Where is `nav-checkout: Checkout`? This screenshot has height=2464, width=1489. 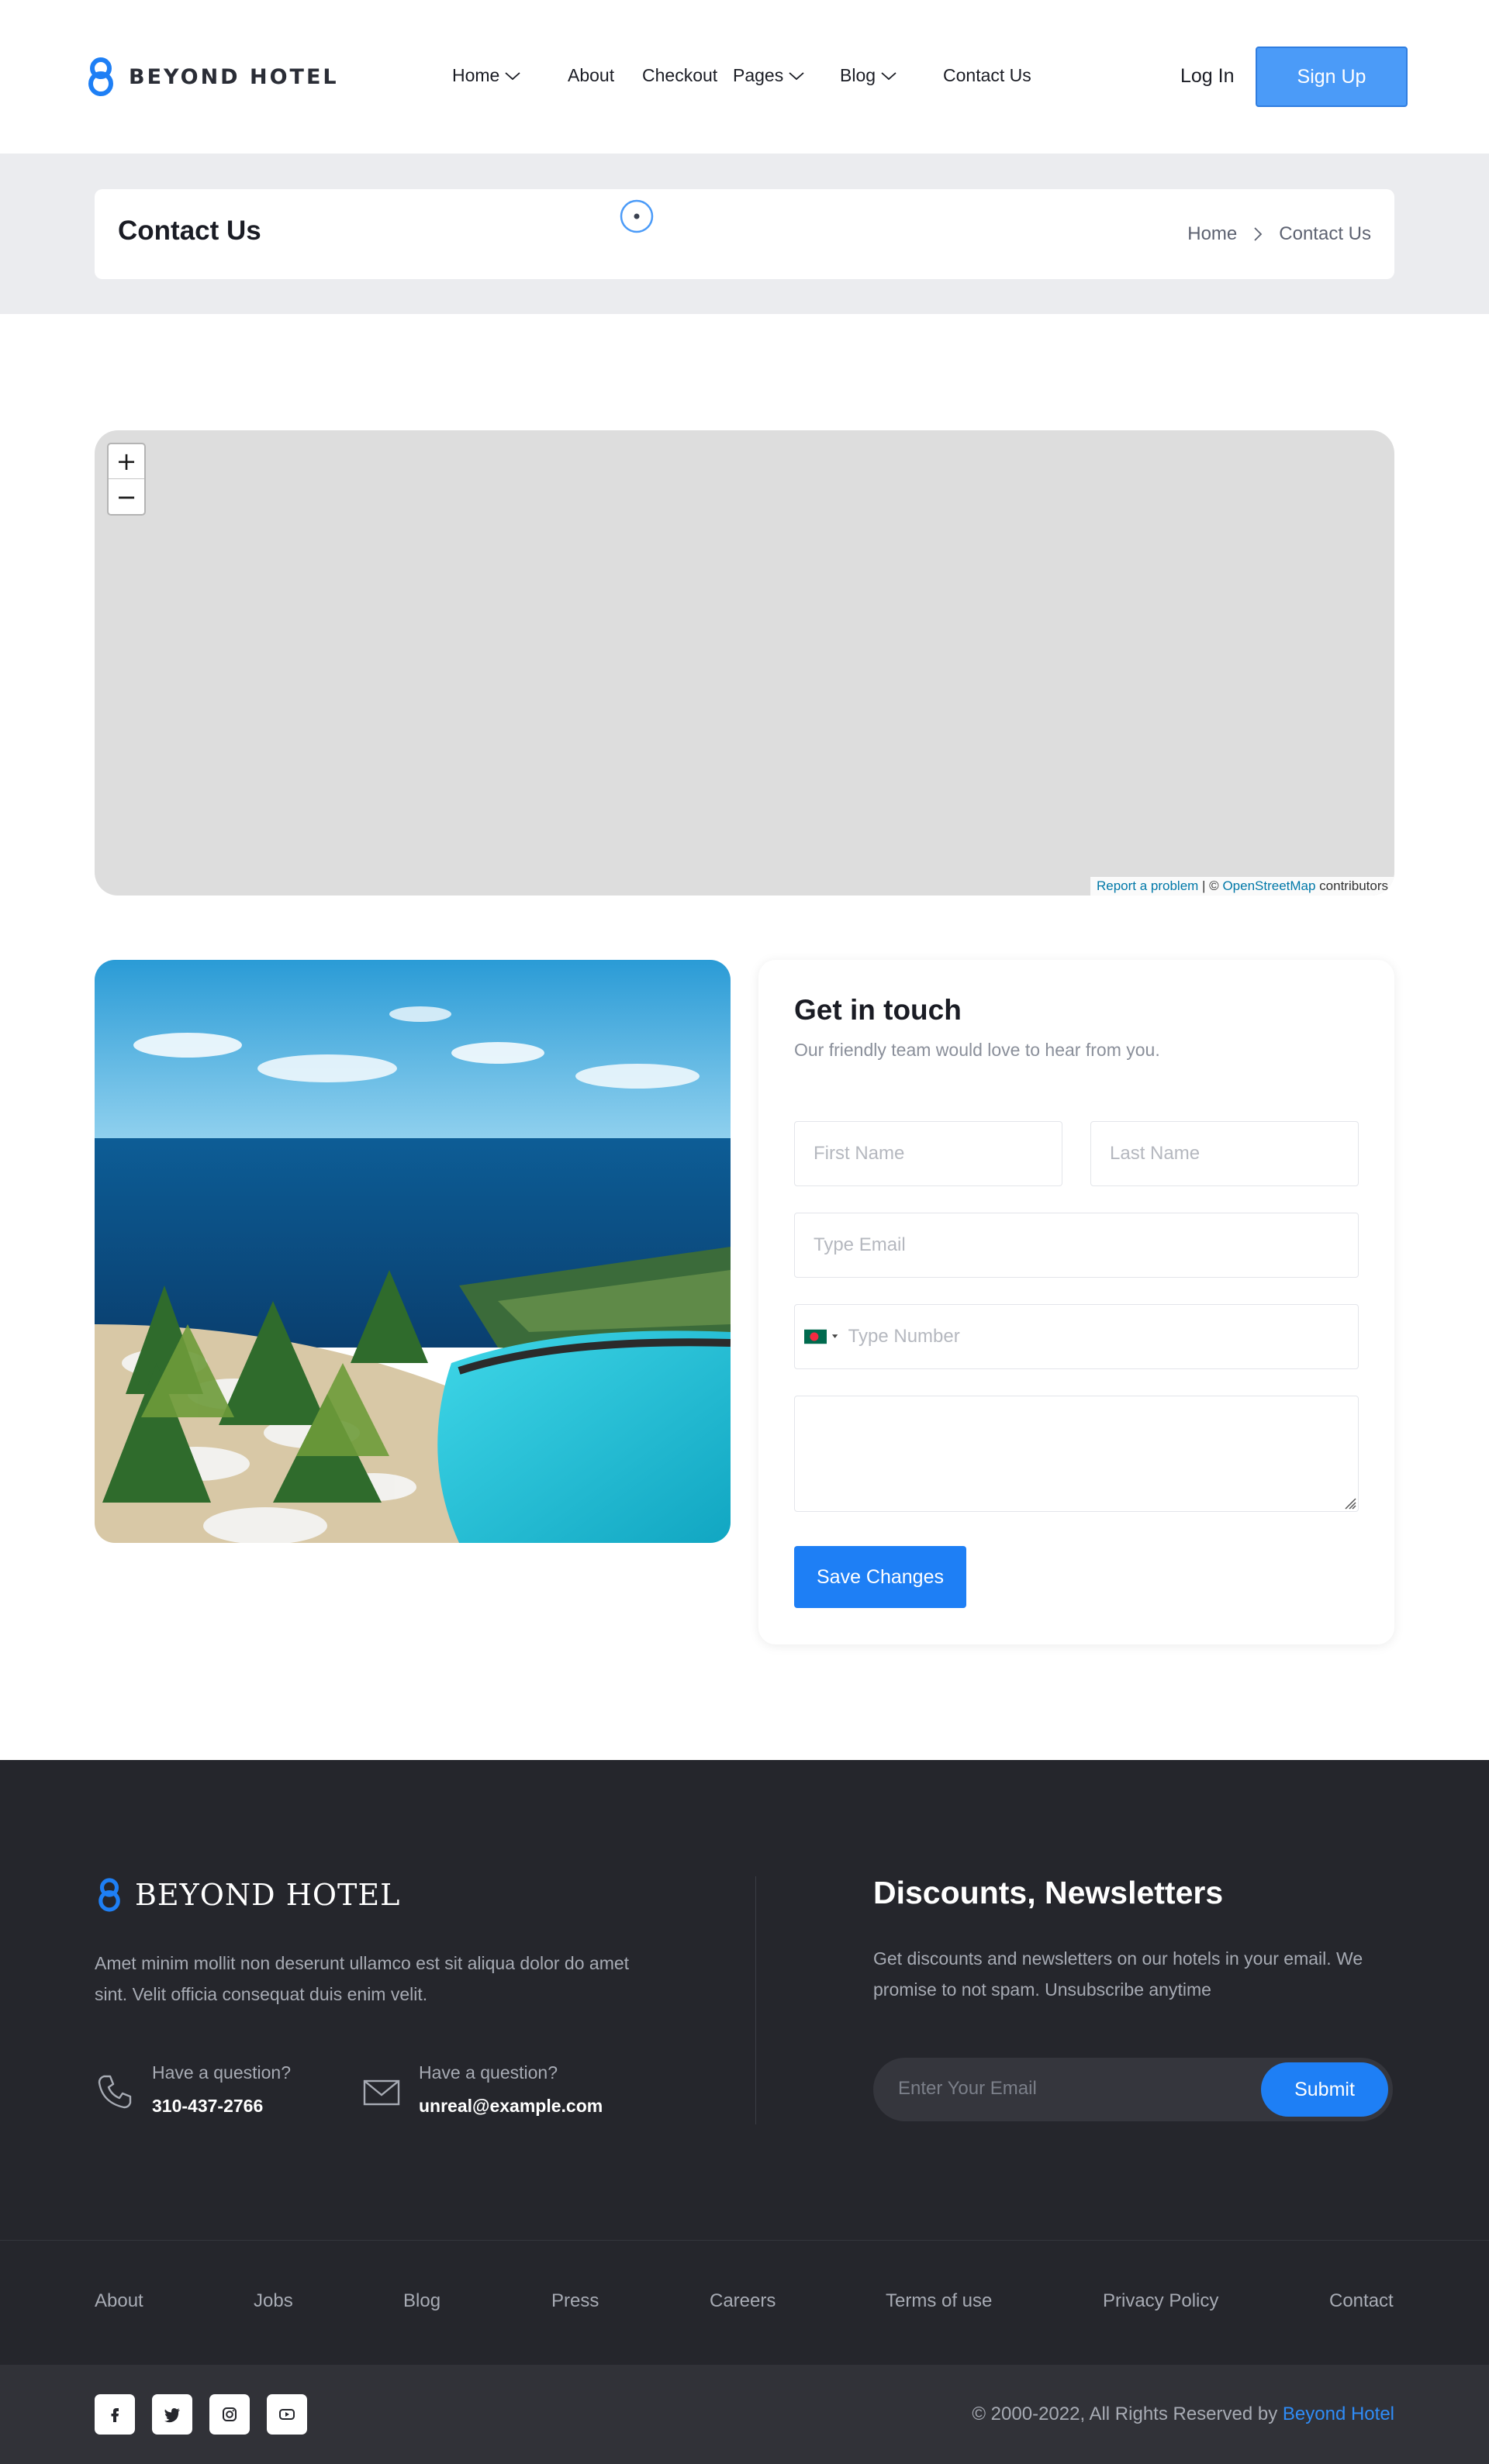
nav-checkout: Checkout is located at coordinates (679, 75).